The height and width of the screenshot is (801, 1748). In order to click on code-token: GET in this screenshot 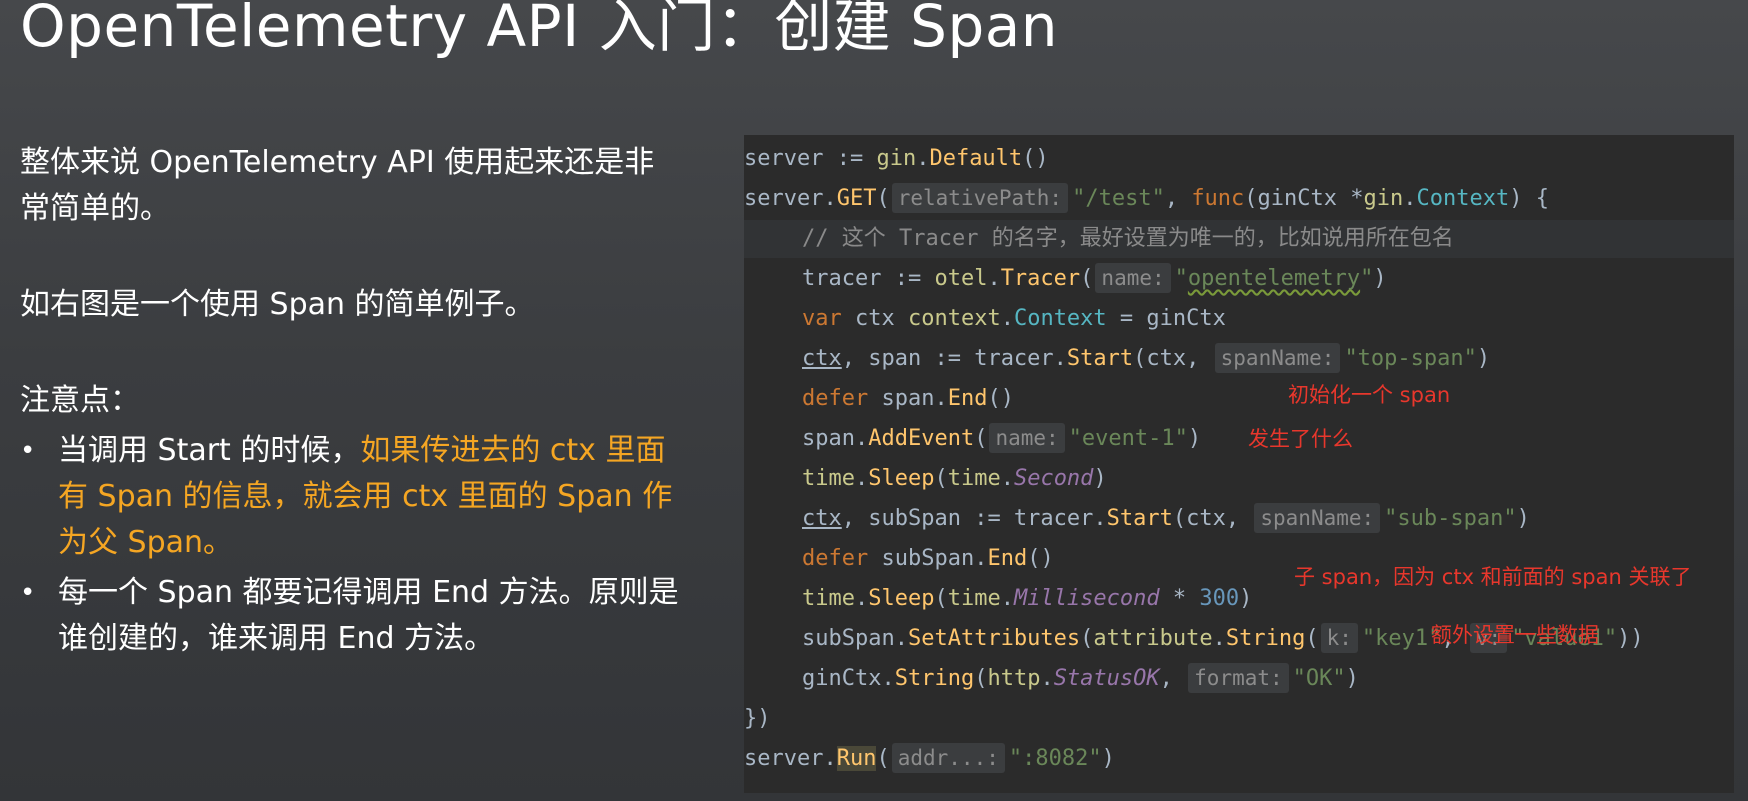, I will do `click(856, 198)`.